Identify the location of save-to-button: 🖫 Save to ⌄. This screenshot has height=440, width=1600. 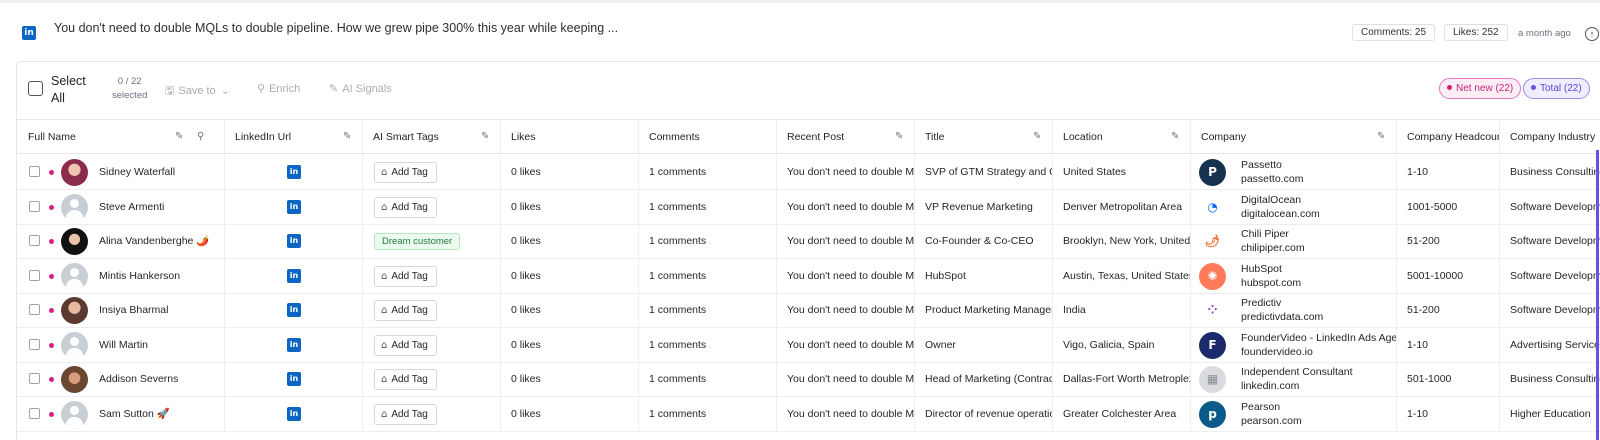
(199, 91).